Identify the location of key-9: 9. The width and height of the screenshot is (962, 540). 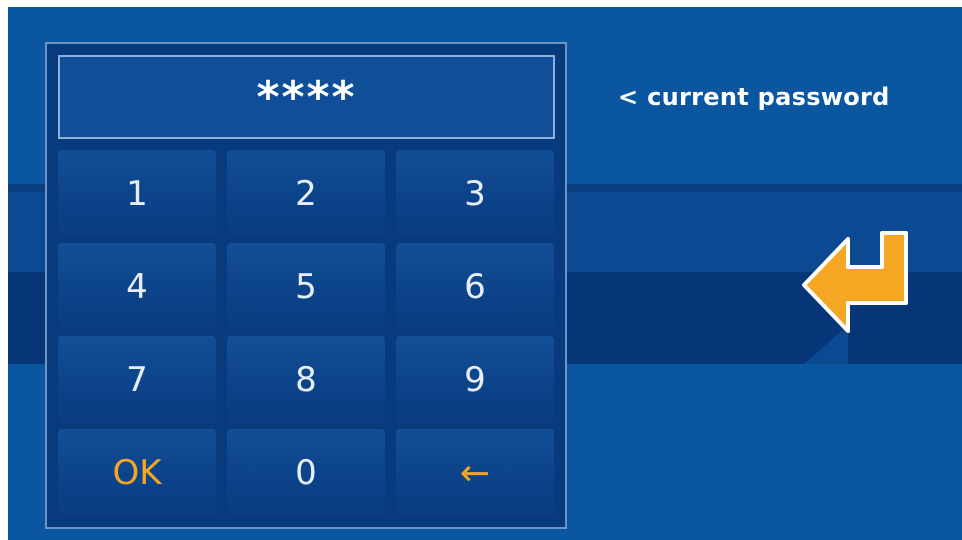
(475, 380).